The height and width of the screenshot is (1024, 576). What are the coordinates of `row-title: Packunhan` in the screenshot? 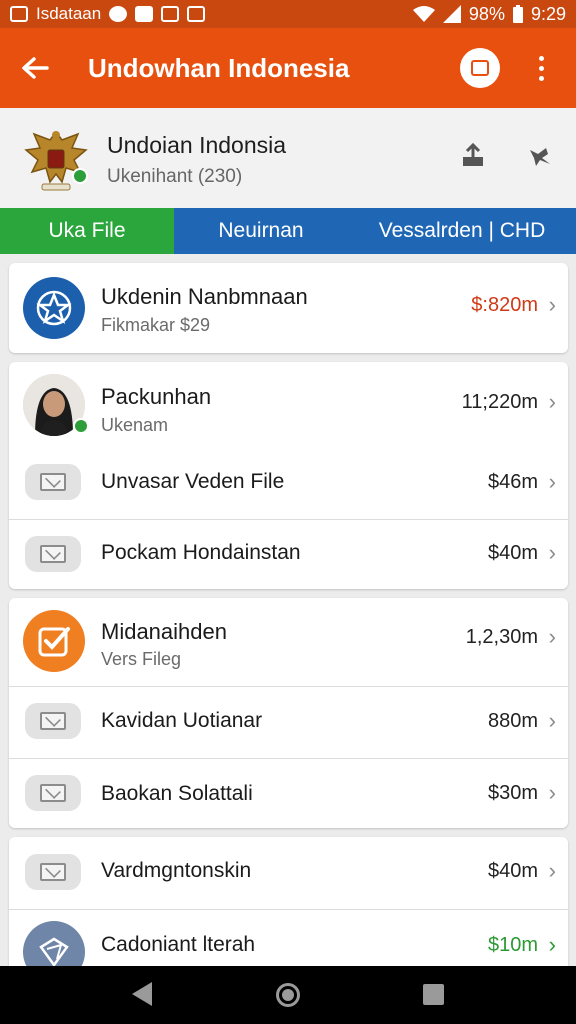 It's located at (156, 396).